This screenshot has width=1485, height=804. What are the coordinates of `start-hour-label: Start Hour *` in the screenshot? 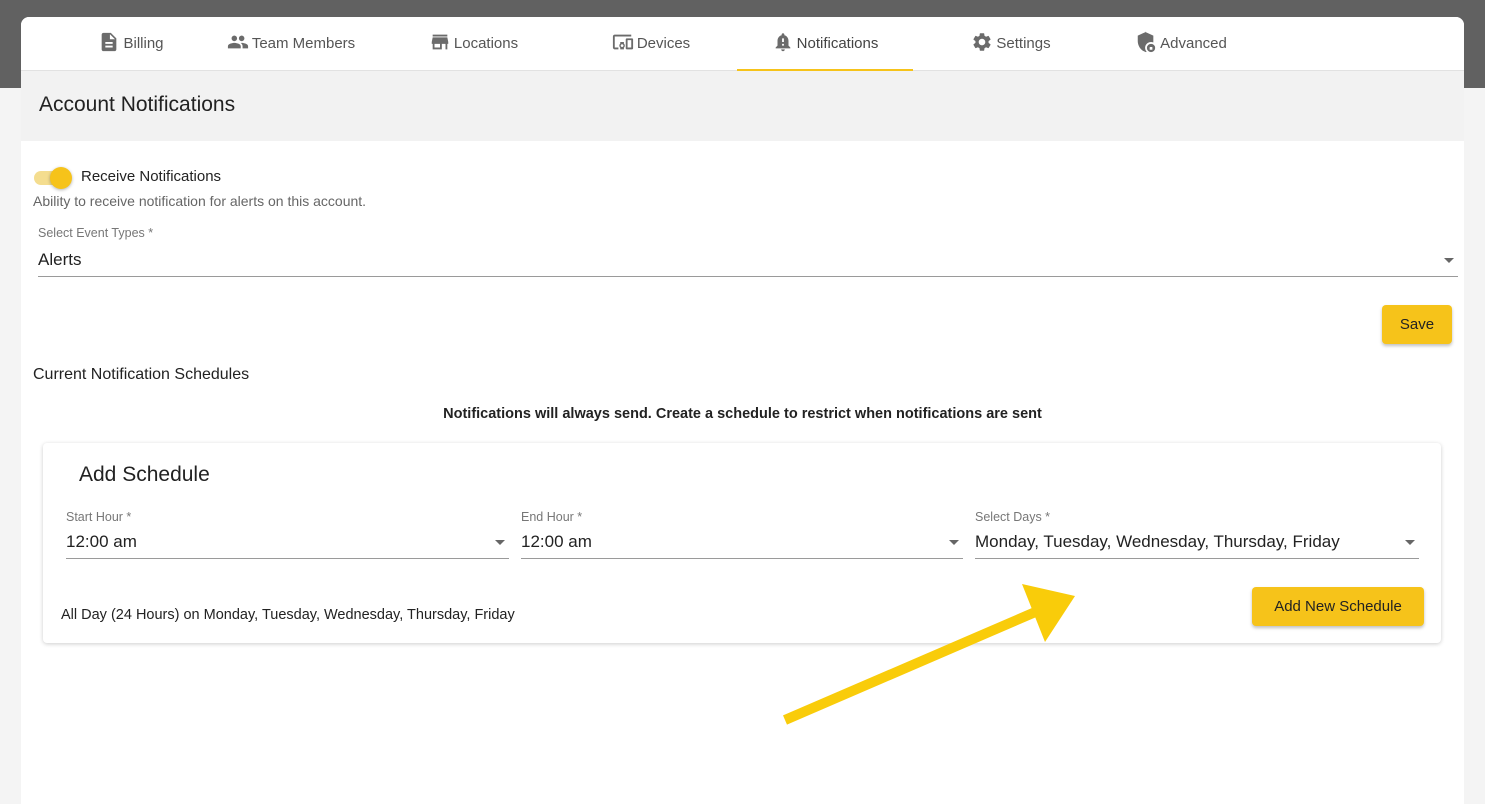 It's located at (99, 517).